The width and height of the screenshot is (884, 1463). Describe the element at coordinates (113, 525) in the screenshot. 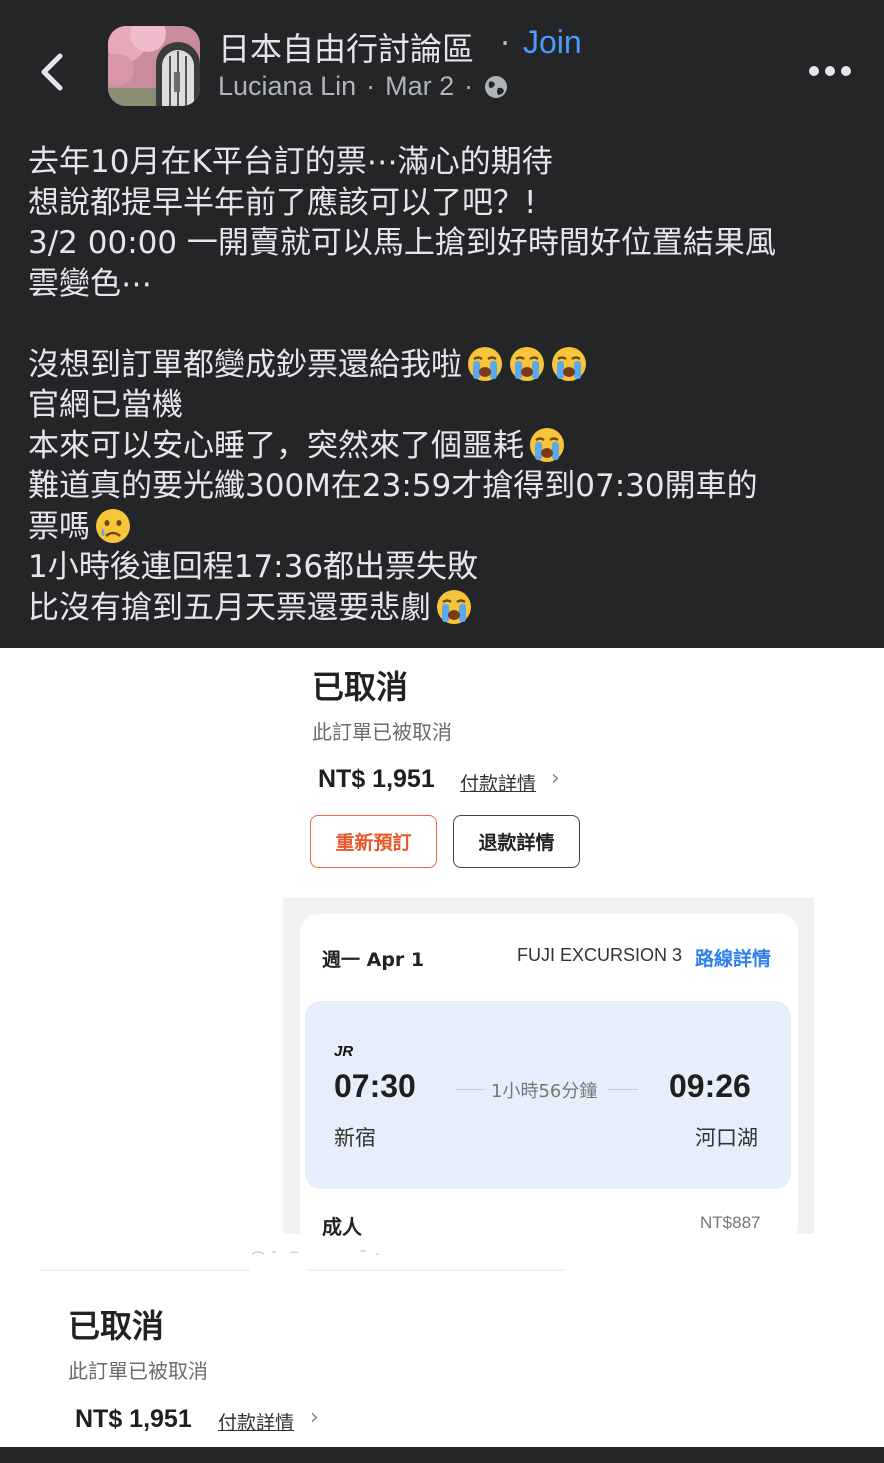

I see `crying-face-emoji` at that location.